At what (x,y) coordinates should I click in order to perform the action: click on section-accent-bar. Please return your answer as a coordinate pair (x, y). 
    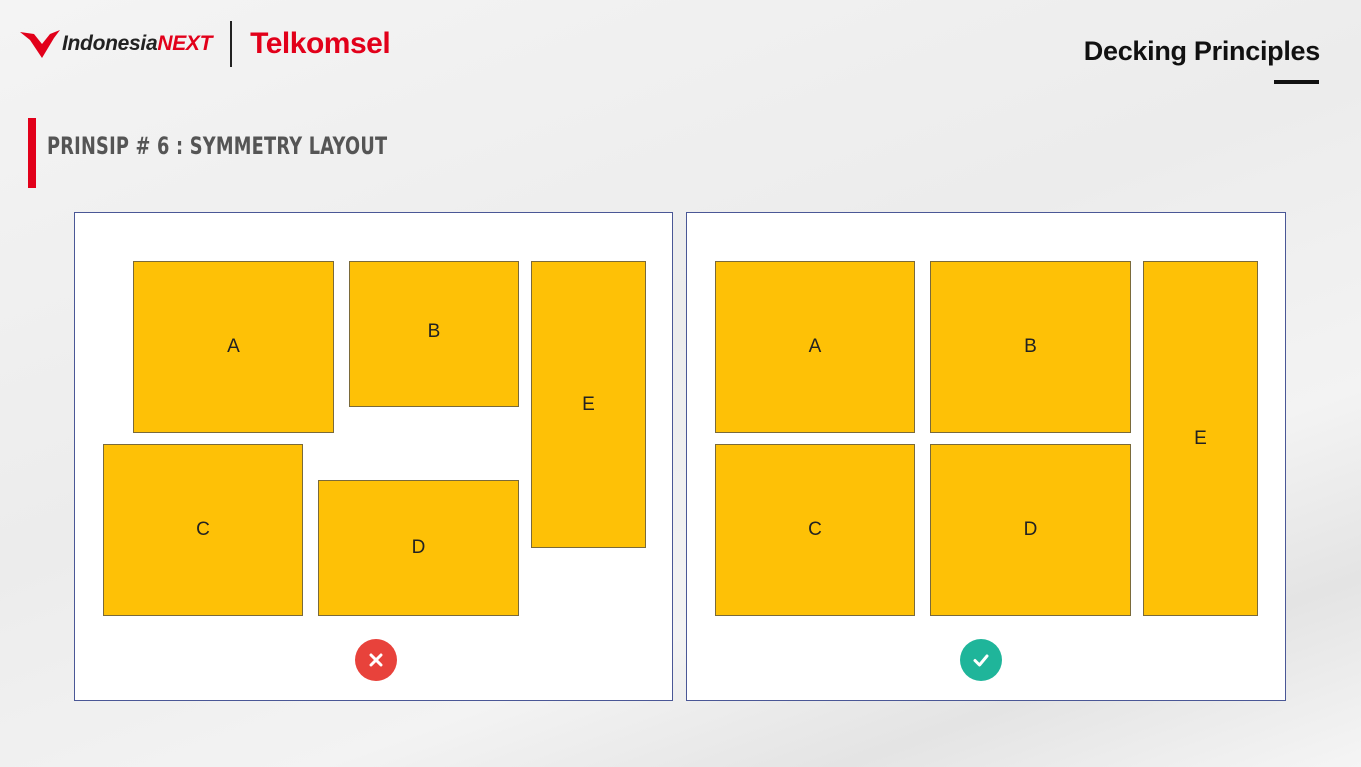
    Looking at the image, I should click on (32, 153).